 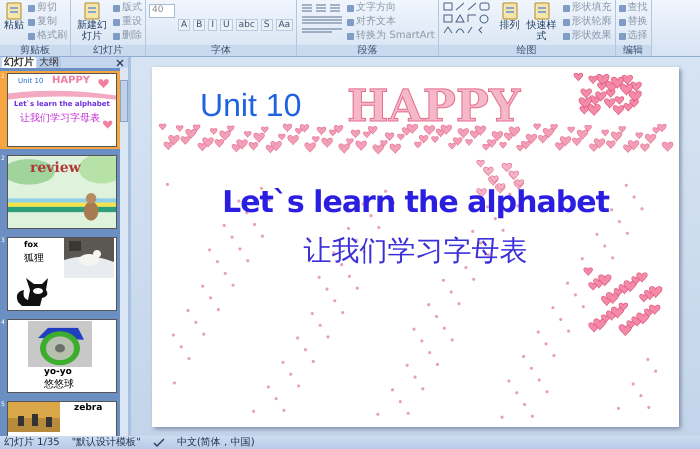 I want to click on language: 中文(简体，中国), so click(x=215, y=442).